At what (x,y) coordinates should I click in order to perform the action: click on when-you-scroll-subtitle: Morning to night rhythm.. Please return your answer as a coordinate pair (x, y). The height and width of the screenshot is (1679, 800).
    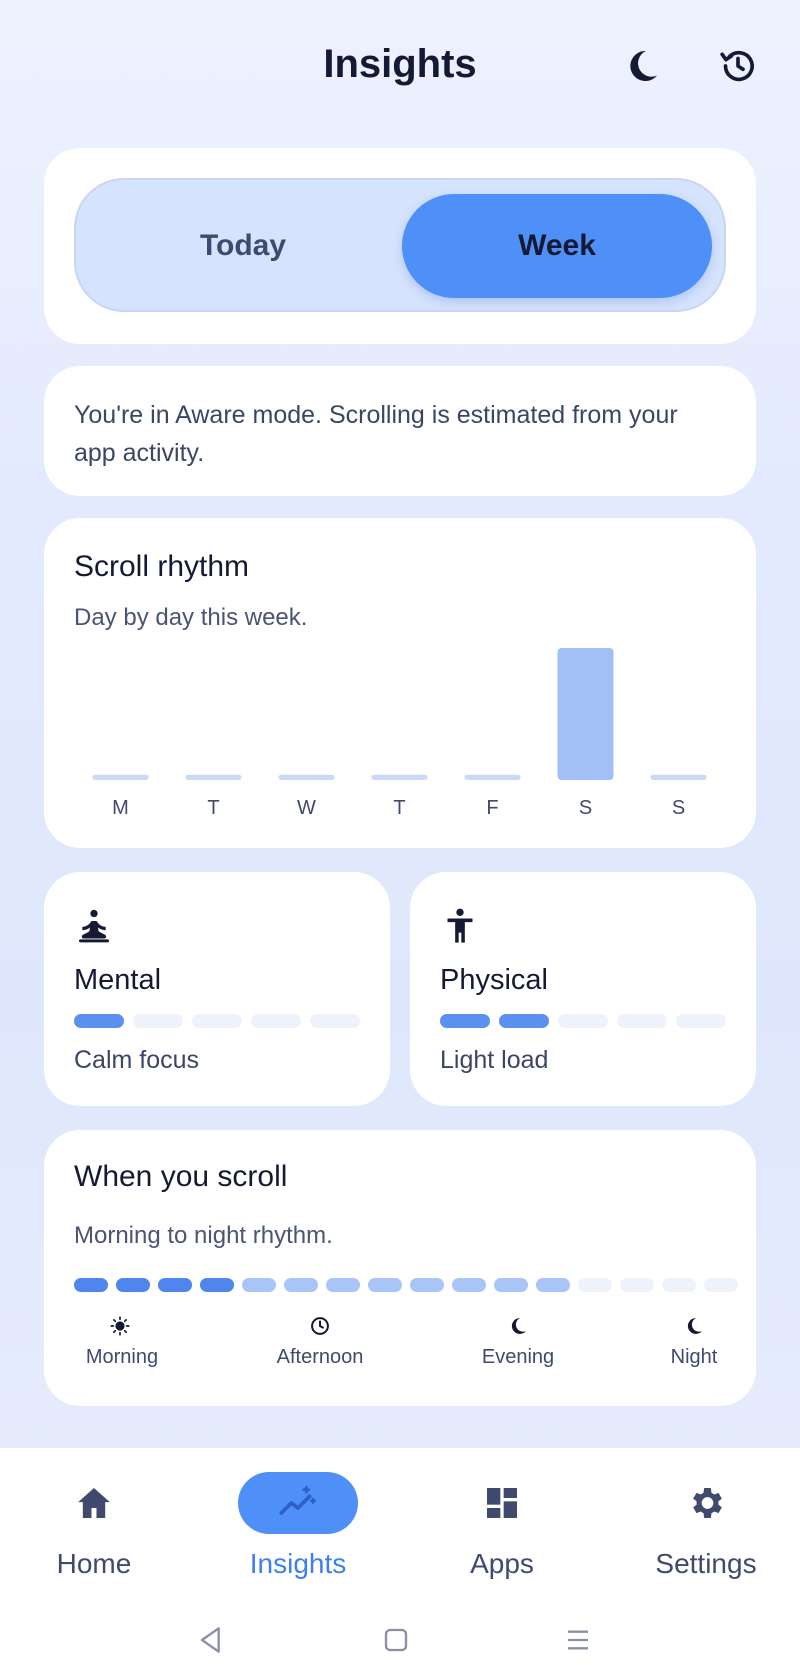
    Looking at the image, I should click on (203, 1235).